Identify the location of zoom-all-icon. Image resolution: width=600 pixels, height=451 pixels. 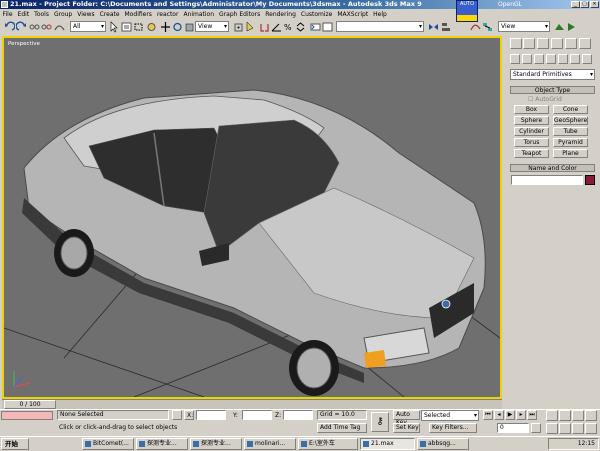
(565, 415).